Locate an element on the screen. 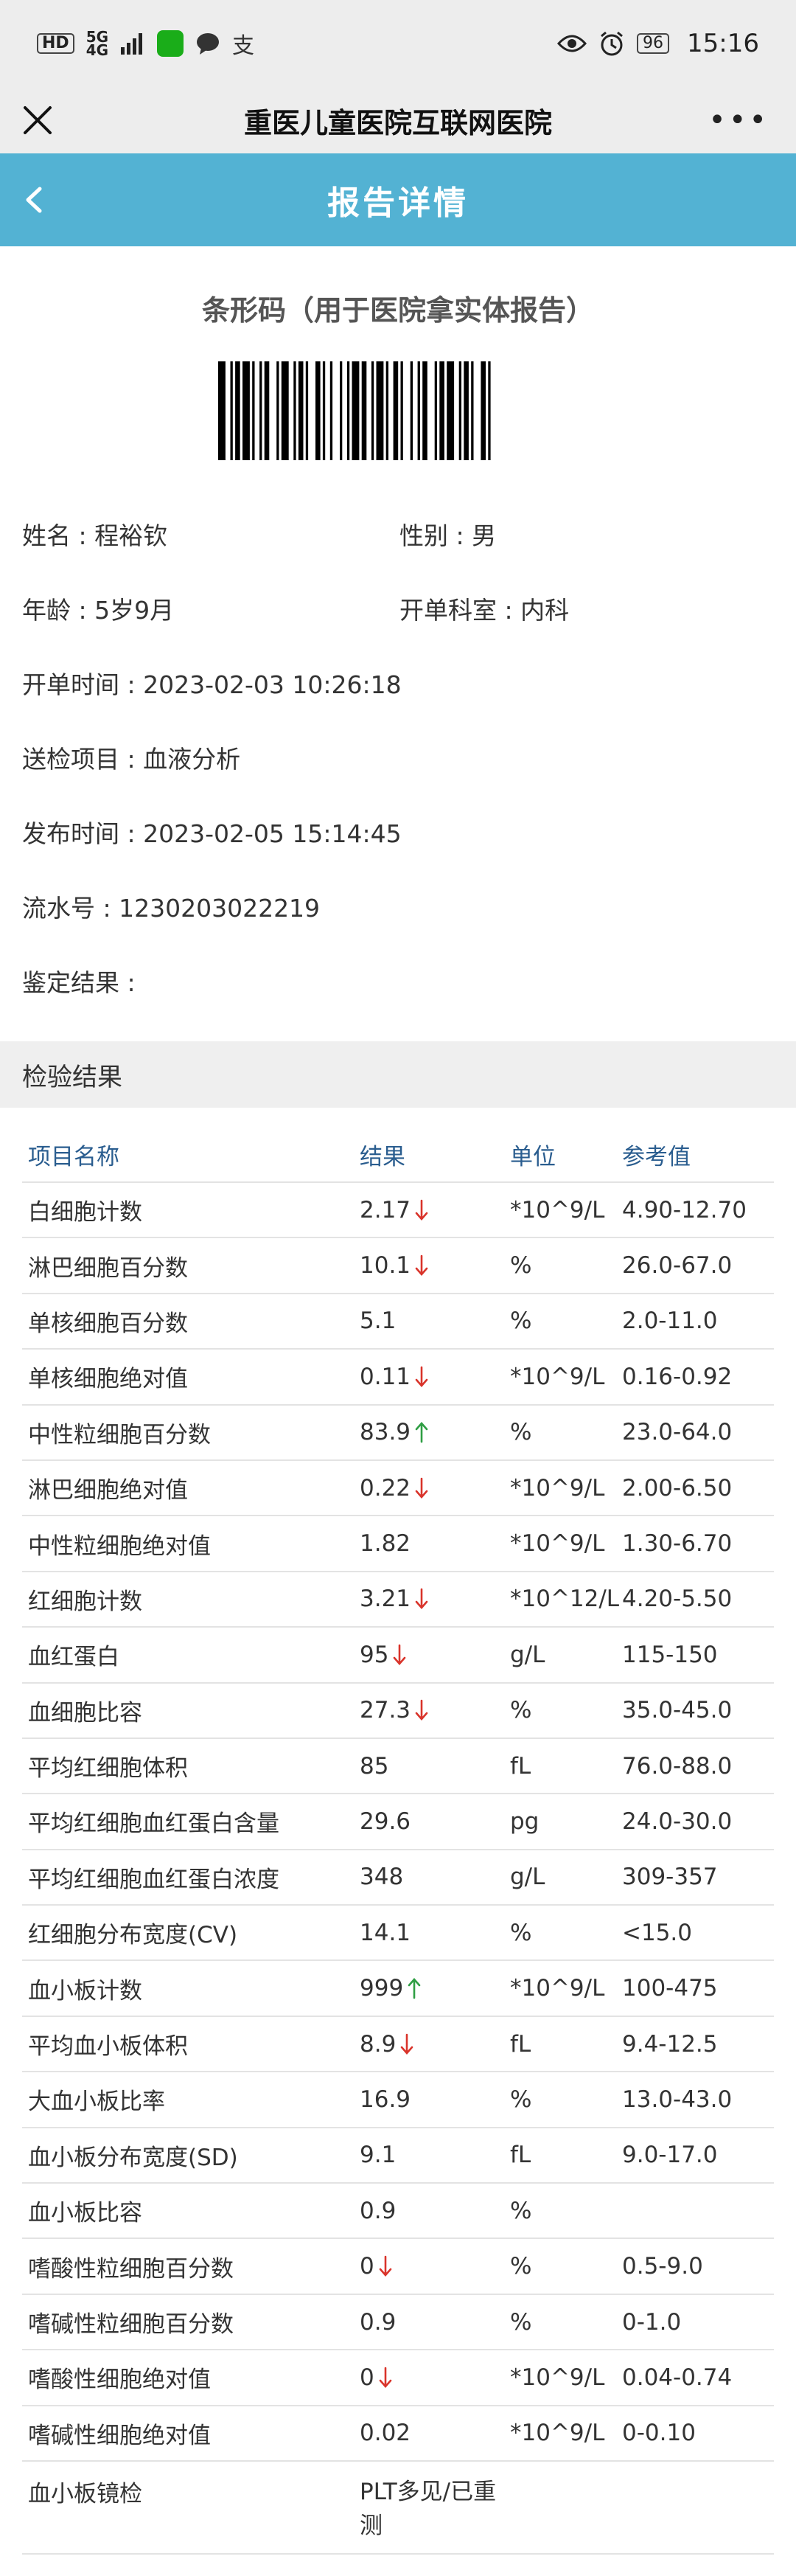 The height and width of the screenshot is (2576, 796). table-row: 红细胞分布宽度(CV) 14.1% <15.0 is located at coordinates (398, 1934).